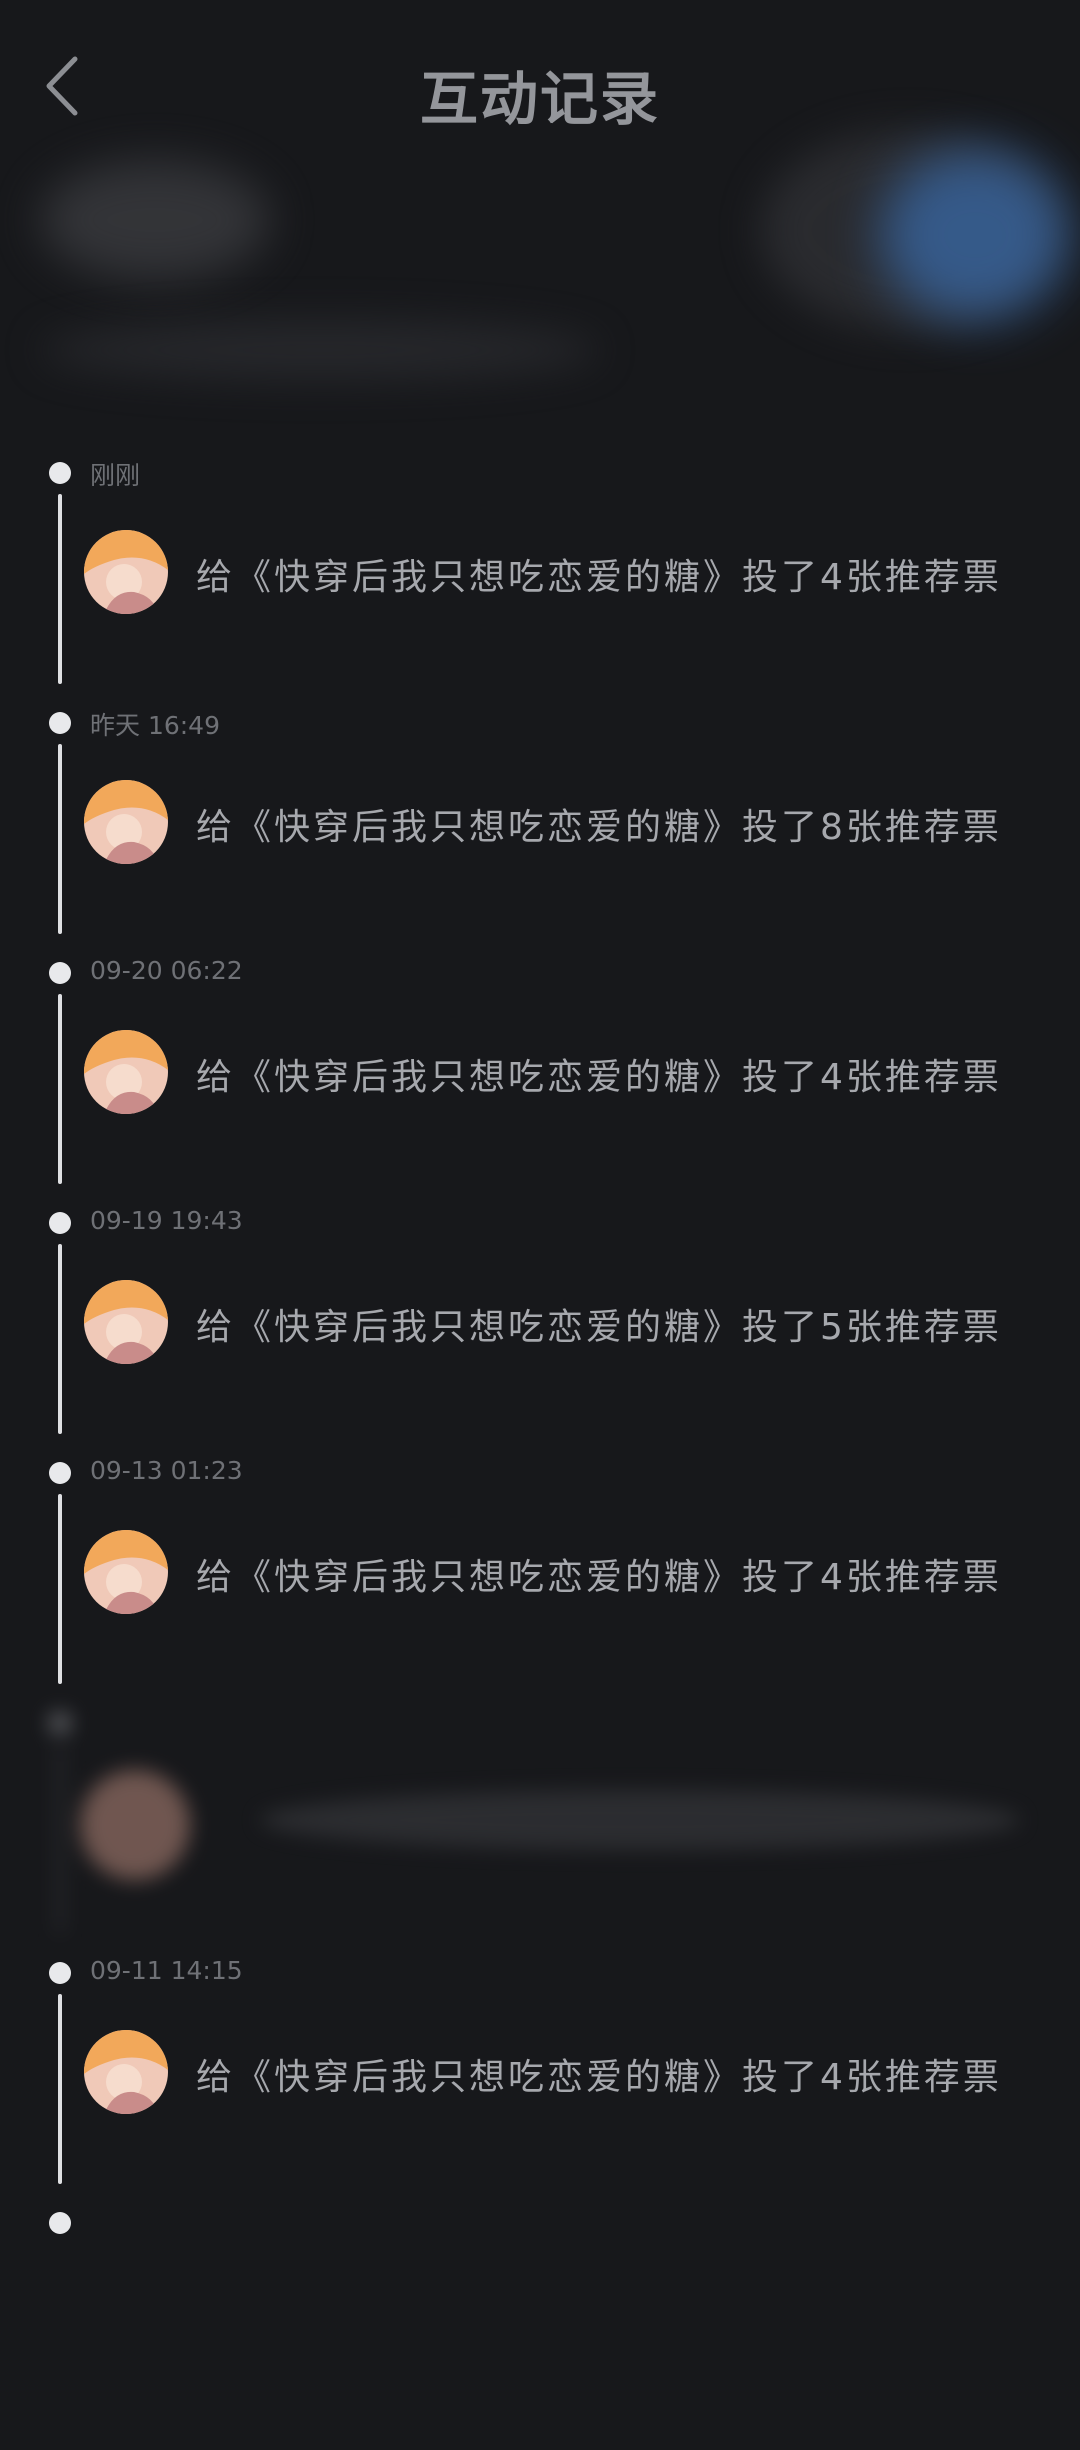 The image size is (1080, 2450). I want to click on page-title: 互动记录, so click(539, 99).